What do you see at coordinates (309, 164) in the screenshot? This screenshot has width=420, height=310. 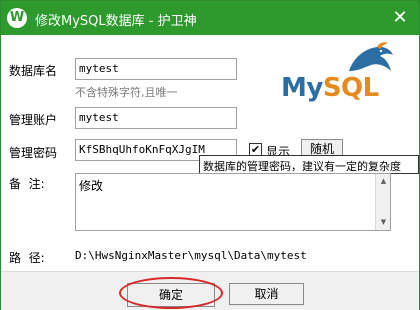 I see `password-tooltip: 数据库的管理密码，建议有一定的复杂度` at bounding box center [309, 164].